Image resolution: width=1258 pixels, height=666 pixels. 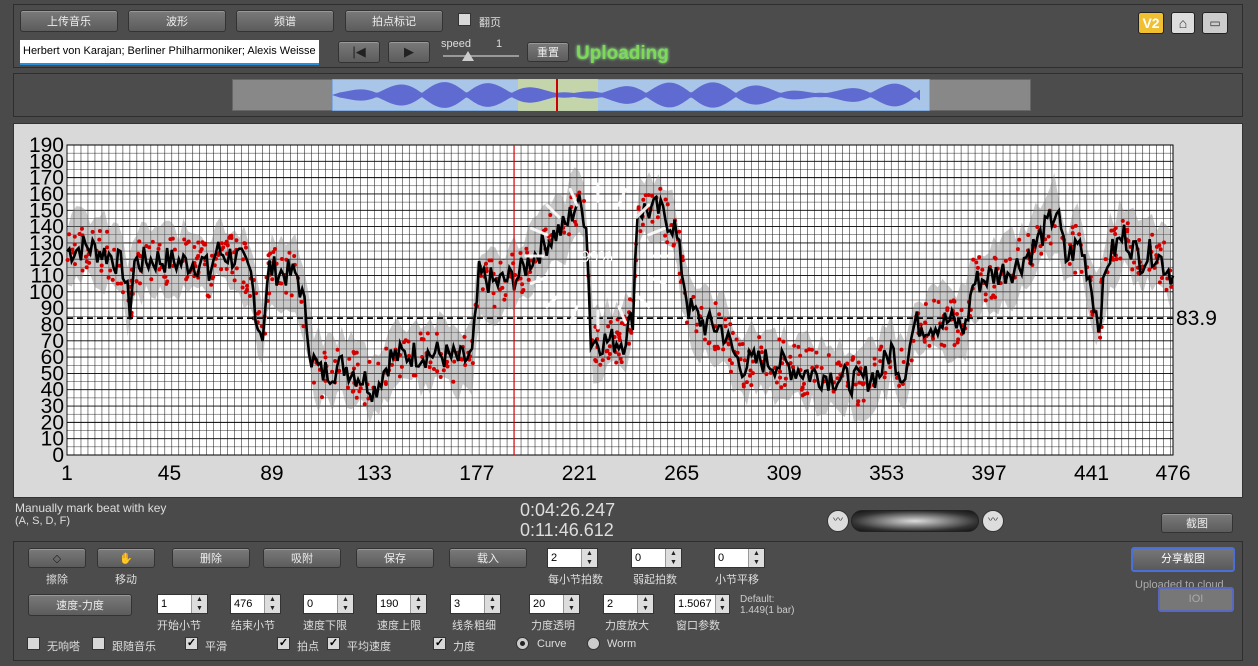 I want to click on no-beat-checkbox, so click(x=33, y=643).